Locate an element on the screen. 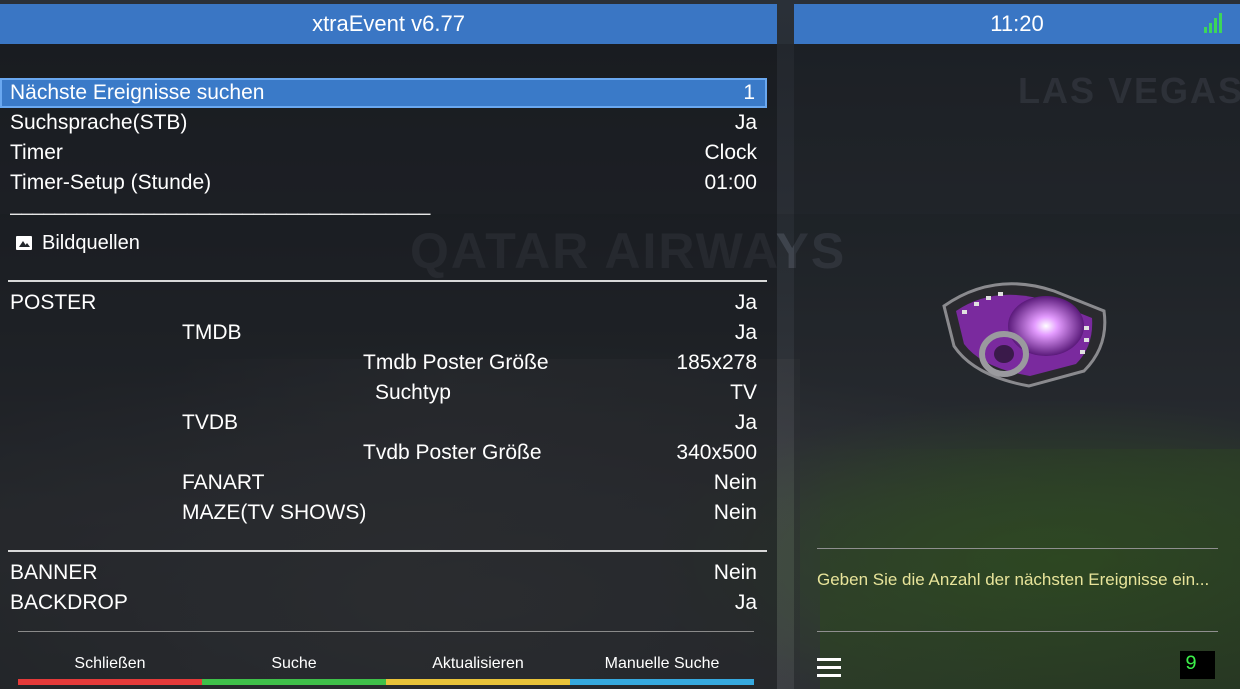 The image size is (1240, 689). row-next-events: Nächste Ereignisse suchen 1 is located at coordinates (383, 93).